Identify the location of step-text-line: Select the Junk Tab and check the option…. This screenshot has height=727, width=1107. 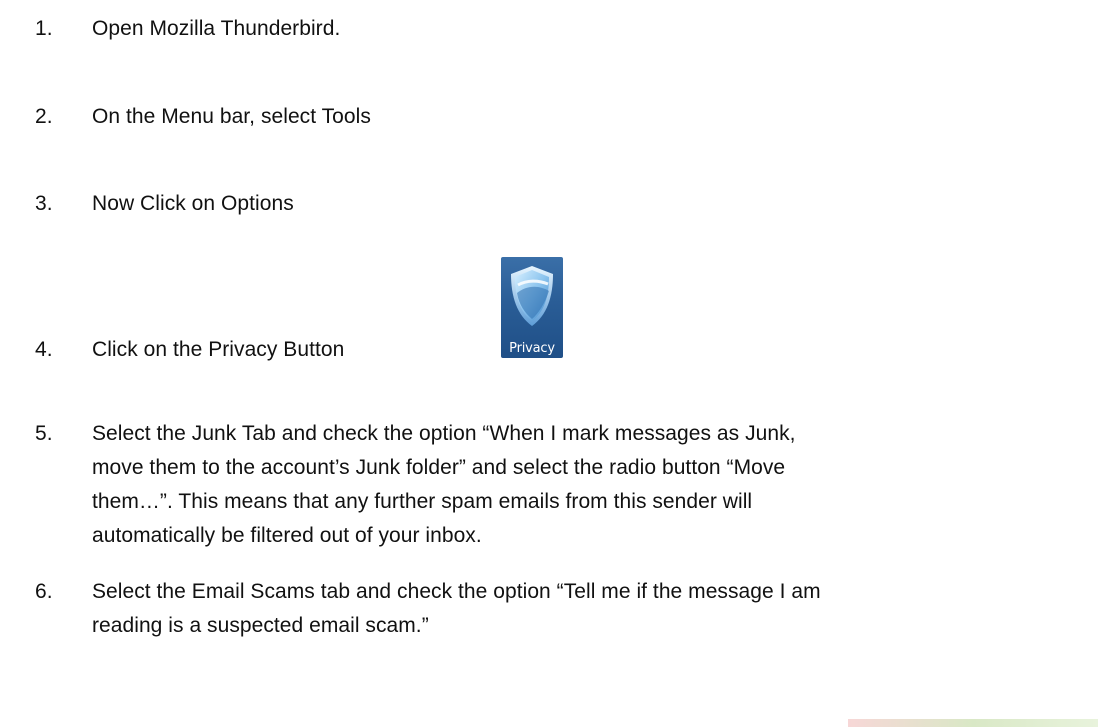
(444, 433).